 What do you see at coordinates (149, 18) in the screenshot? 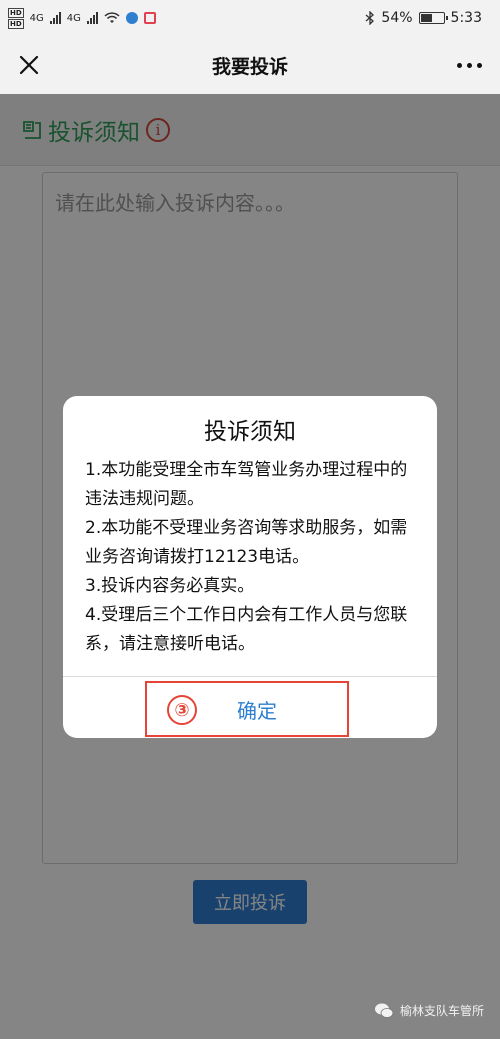
I see `notification-icon` at bounding box center [149, 18].